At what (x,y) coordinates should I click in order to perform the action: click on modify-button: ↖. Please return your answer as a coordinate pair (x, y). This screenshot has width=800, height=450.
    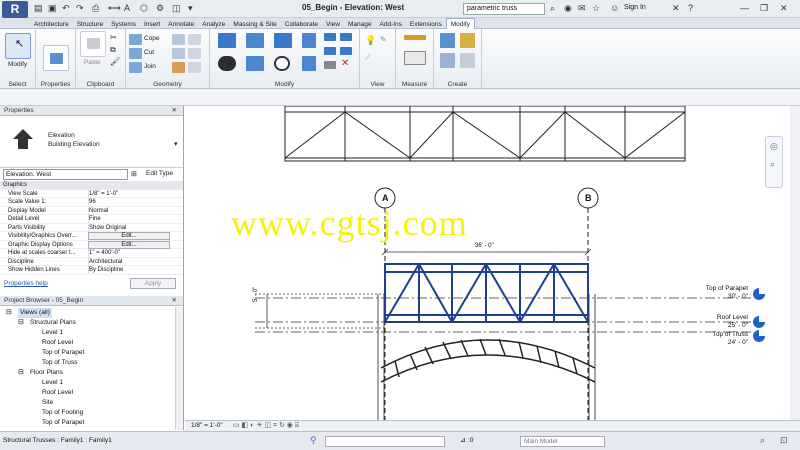
    Looking at the image, I should click on (18, 46).